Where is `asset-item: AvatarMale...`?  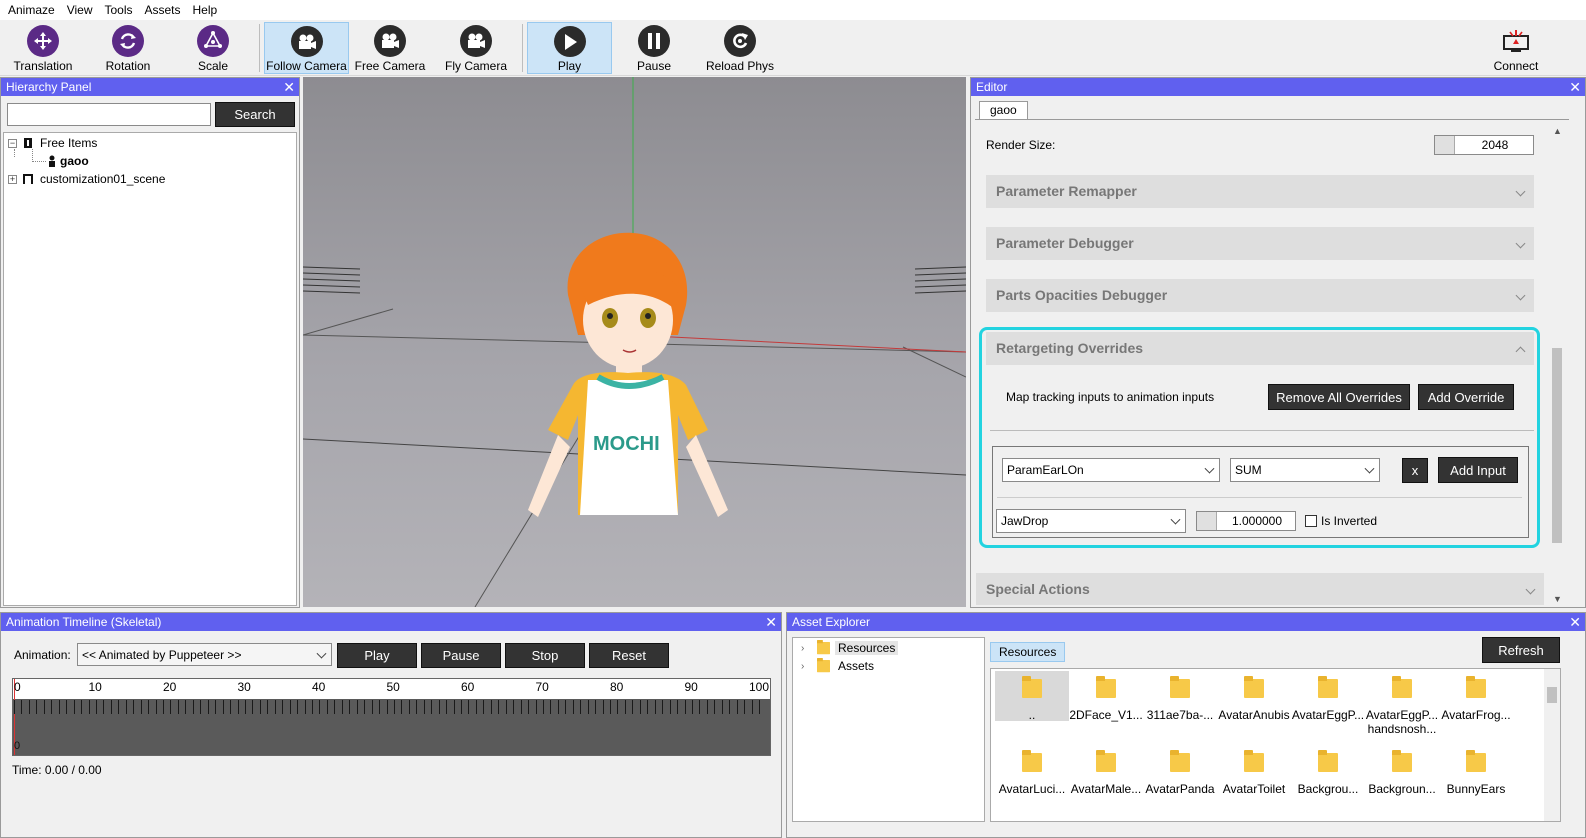 asset-item: AvatarMale... is located at coordinates (1106, 779).